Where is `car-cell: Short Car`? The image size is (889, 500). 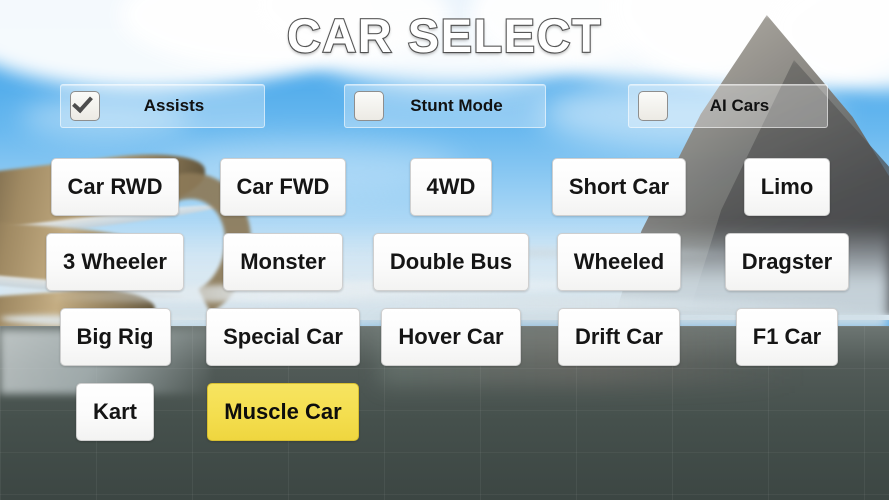 car-cell: Short Car is located at coordinates (619, 187).